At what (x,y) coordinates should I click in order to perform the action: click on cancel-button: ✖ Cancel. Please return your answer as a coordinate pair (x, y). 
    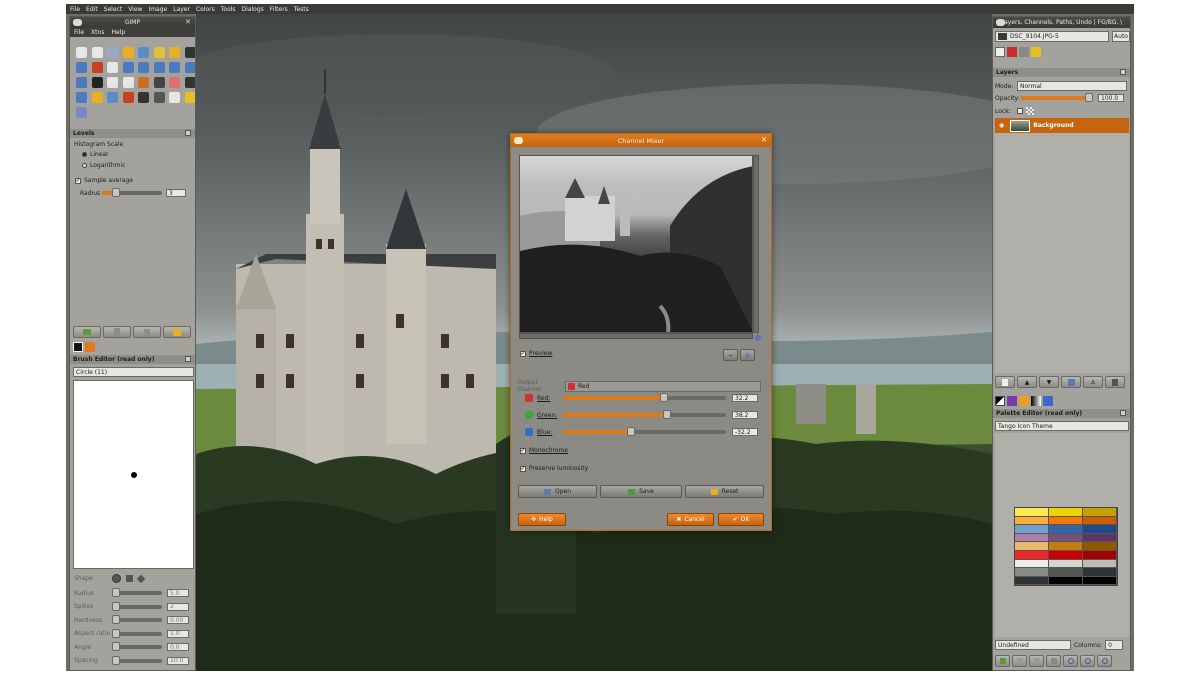
    Looking at the image, I should click on (690, 519).